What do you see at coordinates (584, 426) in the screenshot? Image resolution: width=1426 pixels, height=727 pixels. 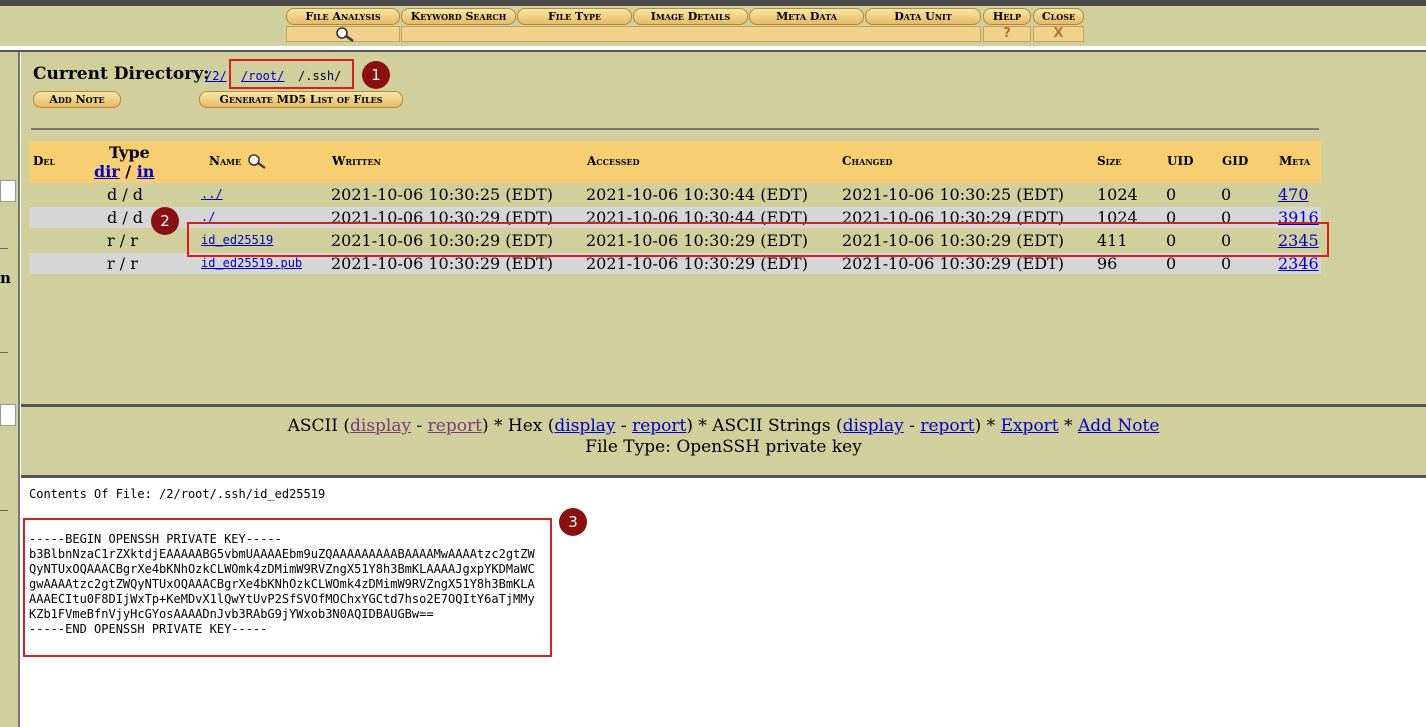 I see `hex-display-link: display` at bounding box center [584, 426].